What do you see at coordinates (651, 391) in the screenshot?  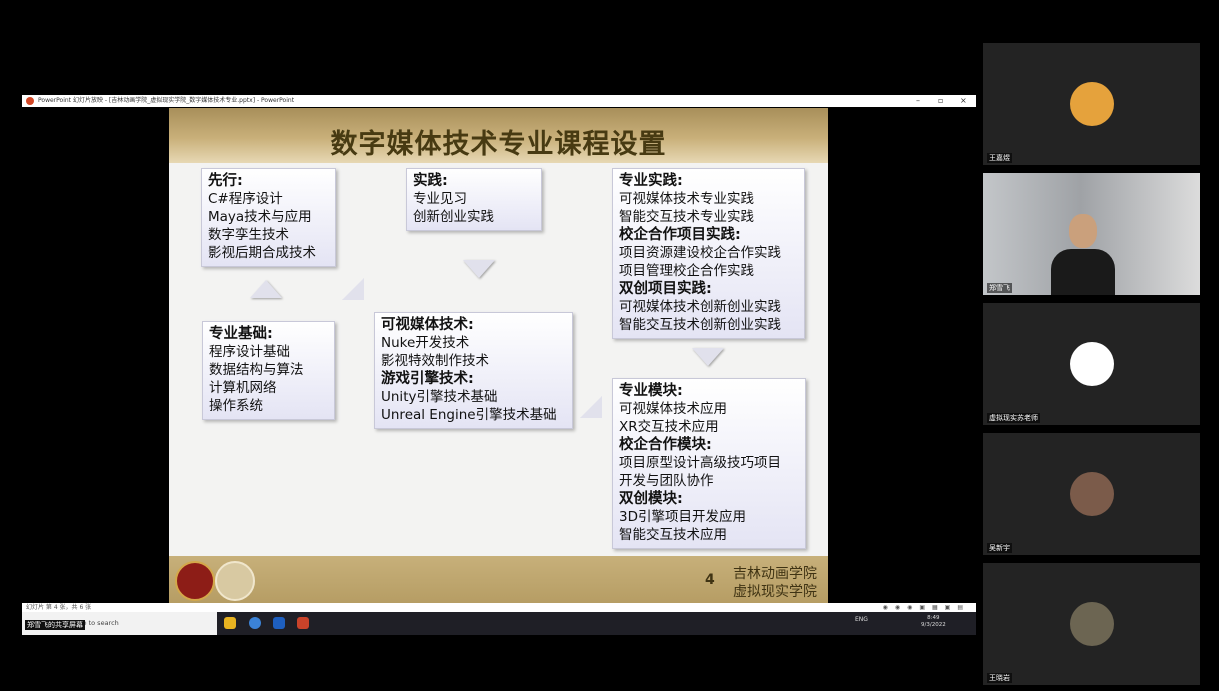 I see `prof-module-heading: 专业模块:` at bounding box center [651, 391].